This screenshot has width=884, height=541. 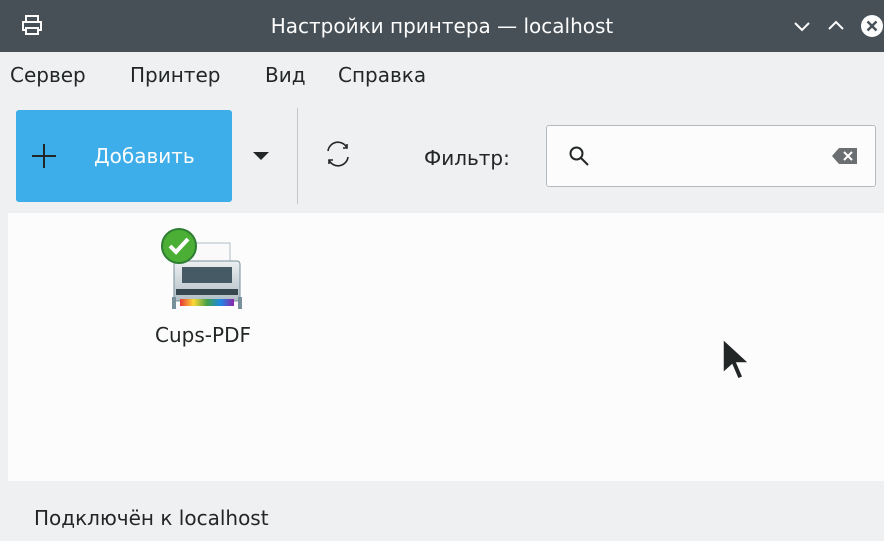 I want to click on filter-label: Фильтр:, so click(x=467, y=158).